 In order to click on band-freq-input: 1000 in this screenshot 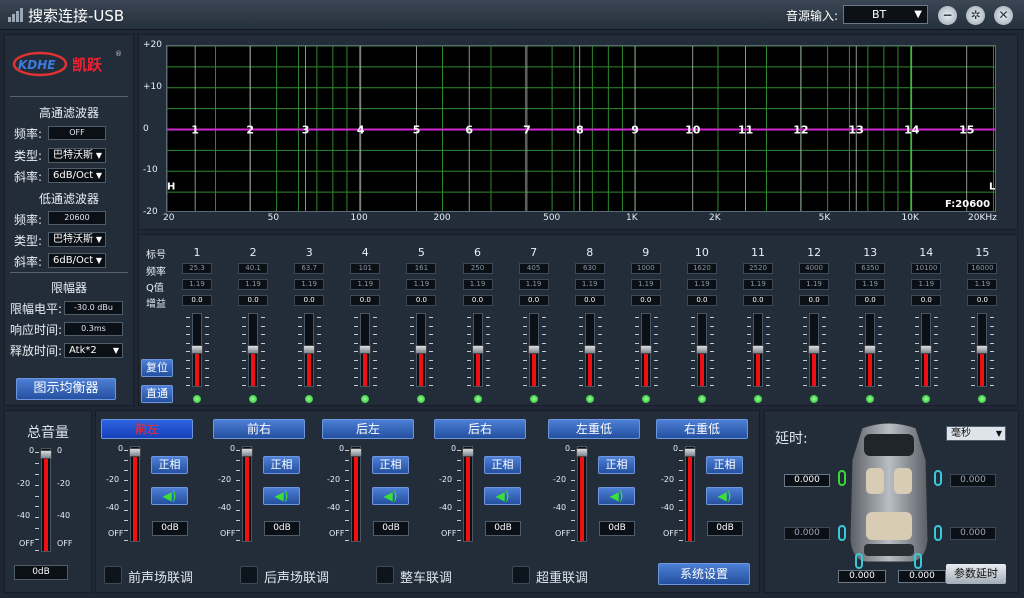, I will do `click(645, 268)`.